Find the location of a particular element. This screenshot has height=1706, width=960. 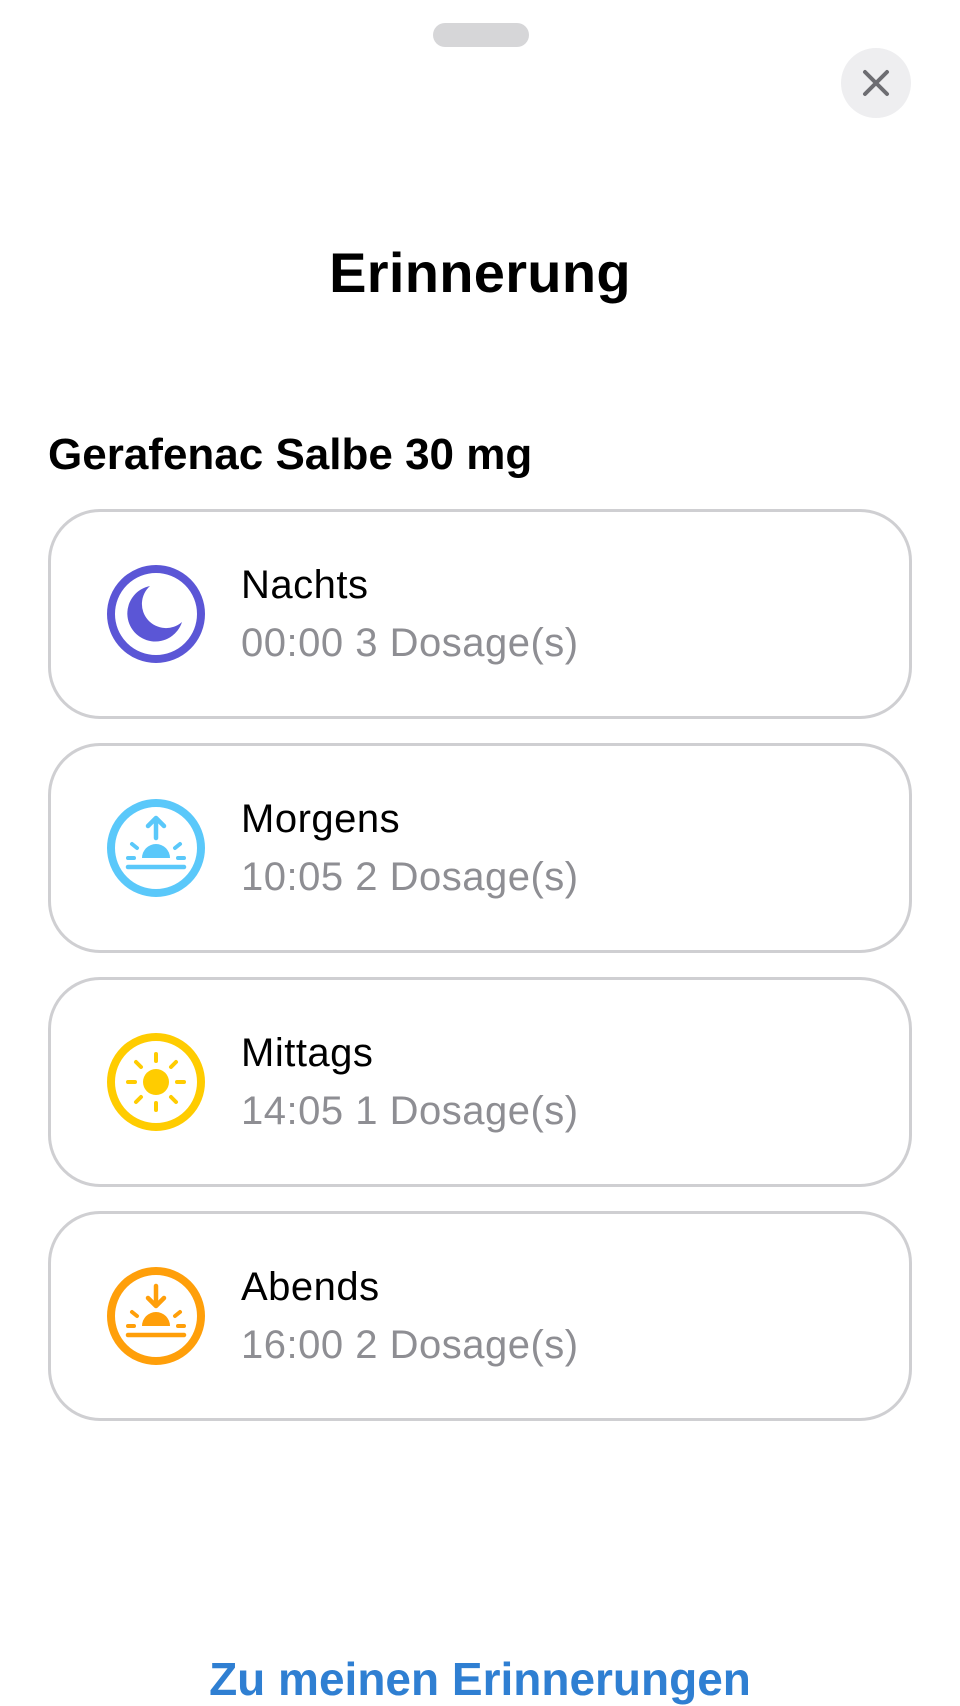

reminder-card-mittags: Mittags 14:05 1 Dosage(s) is located at coordinates (480, 1082).